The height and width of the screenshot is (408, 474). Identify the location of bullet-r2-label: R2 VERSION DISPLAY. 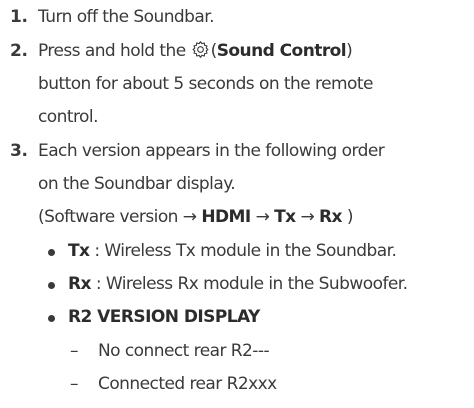
(164, 317).